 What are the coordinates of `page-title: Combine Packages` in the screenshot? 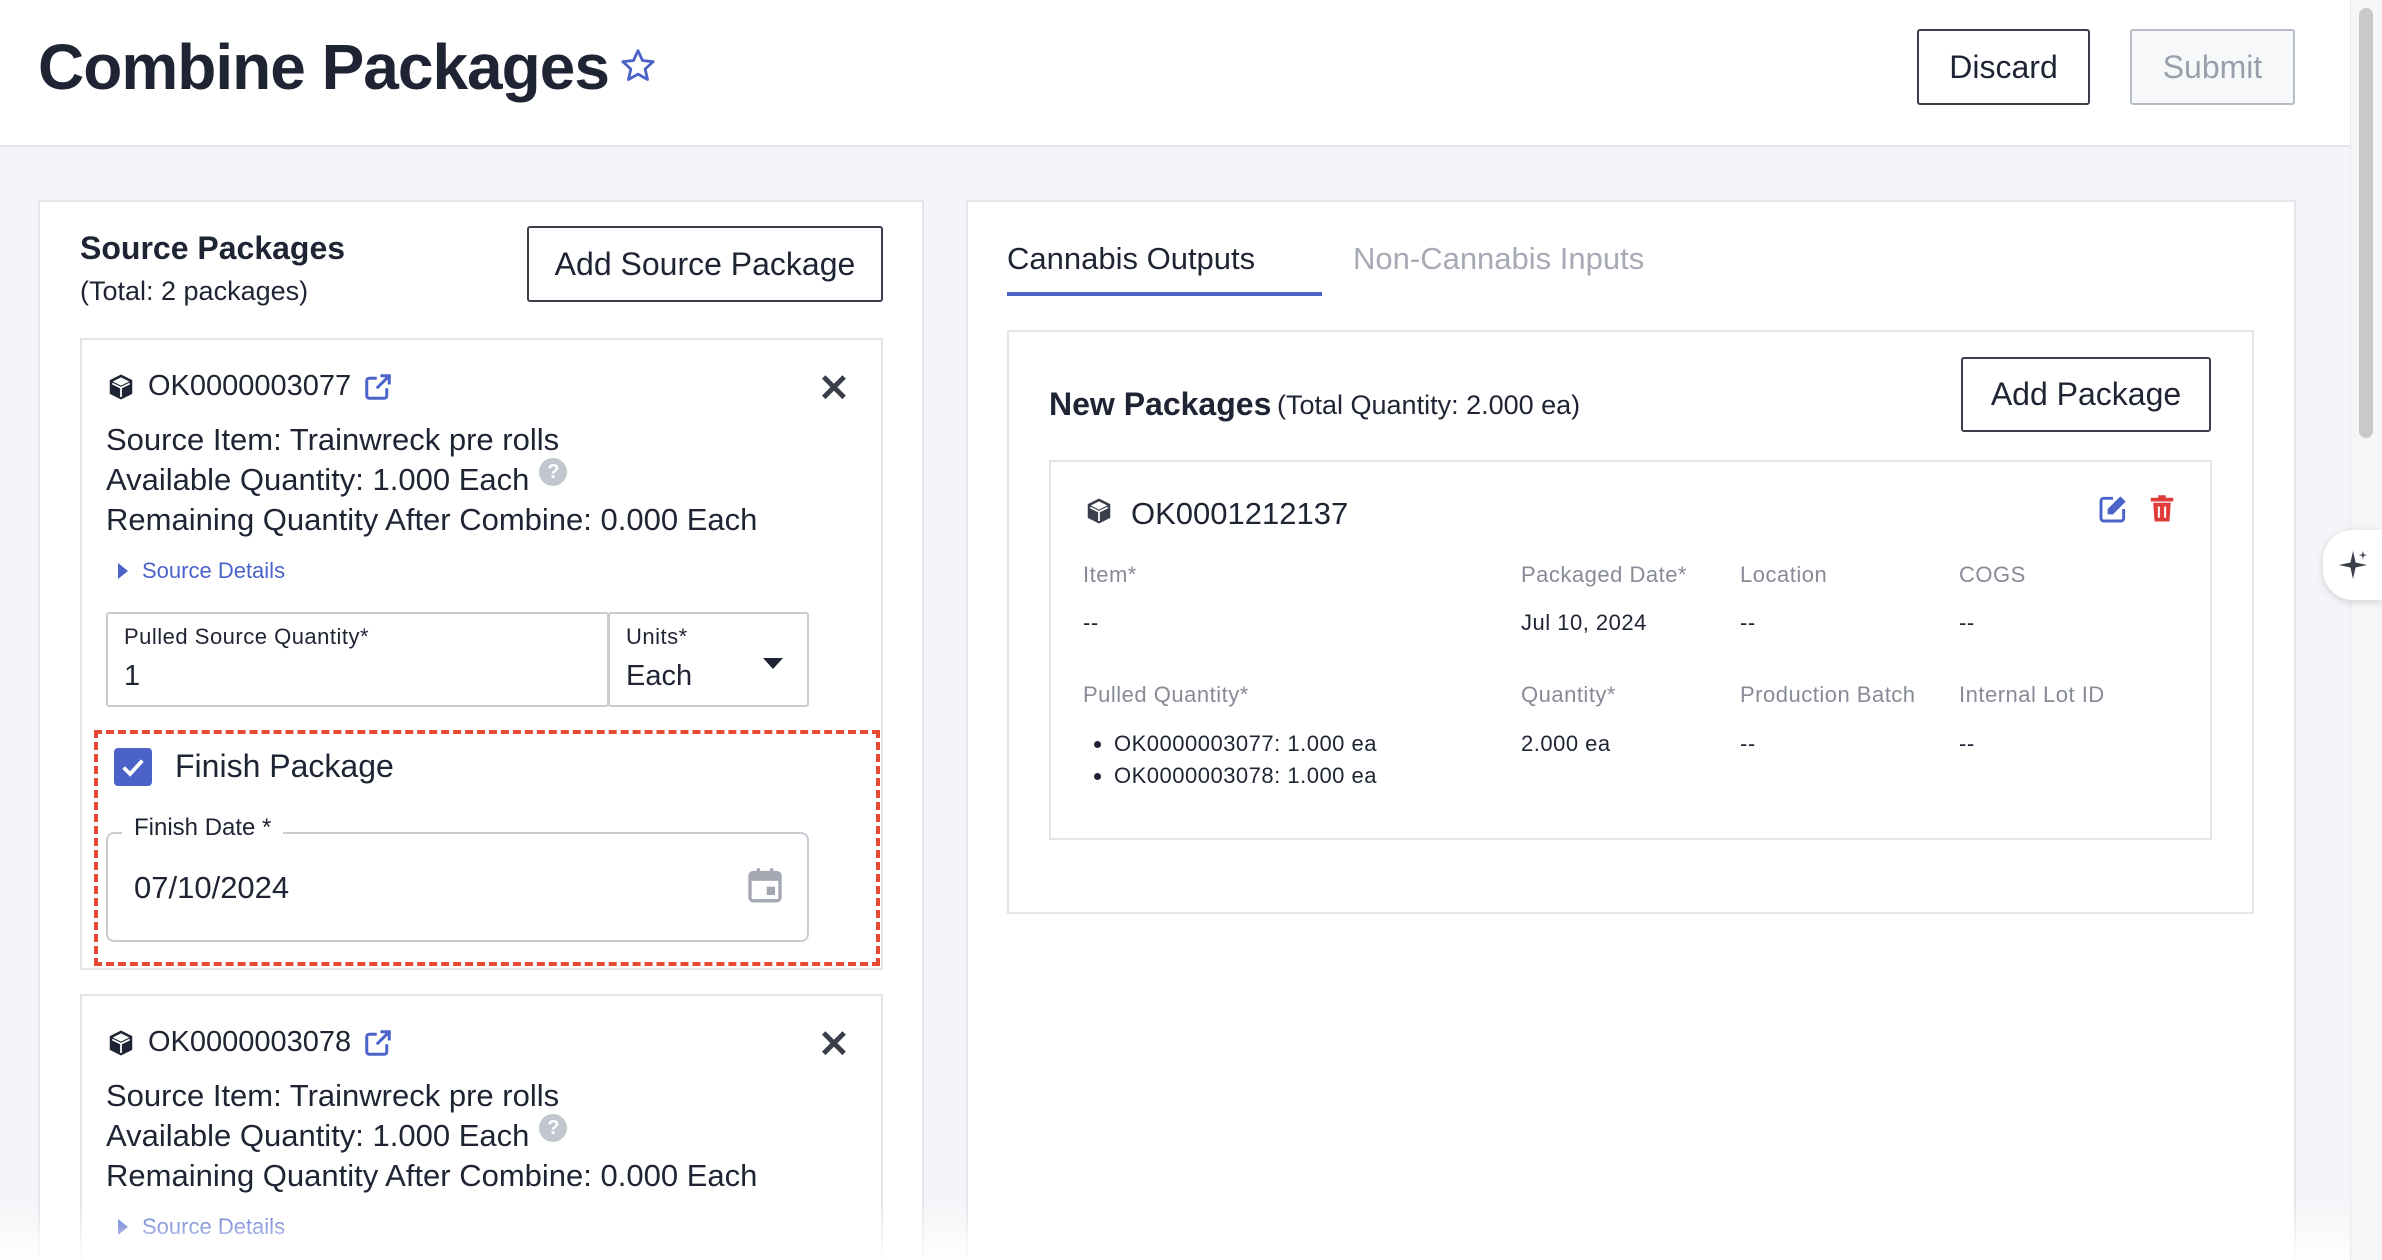 It's located at (324, 67).